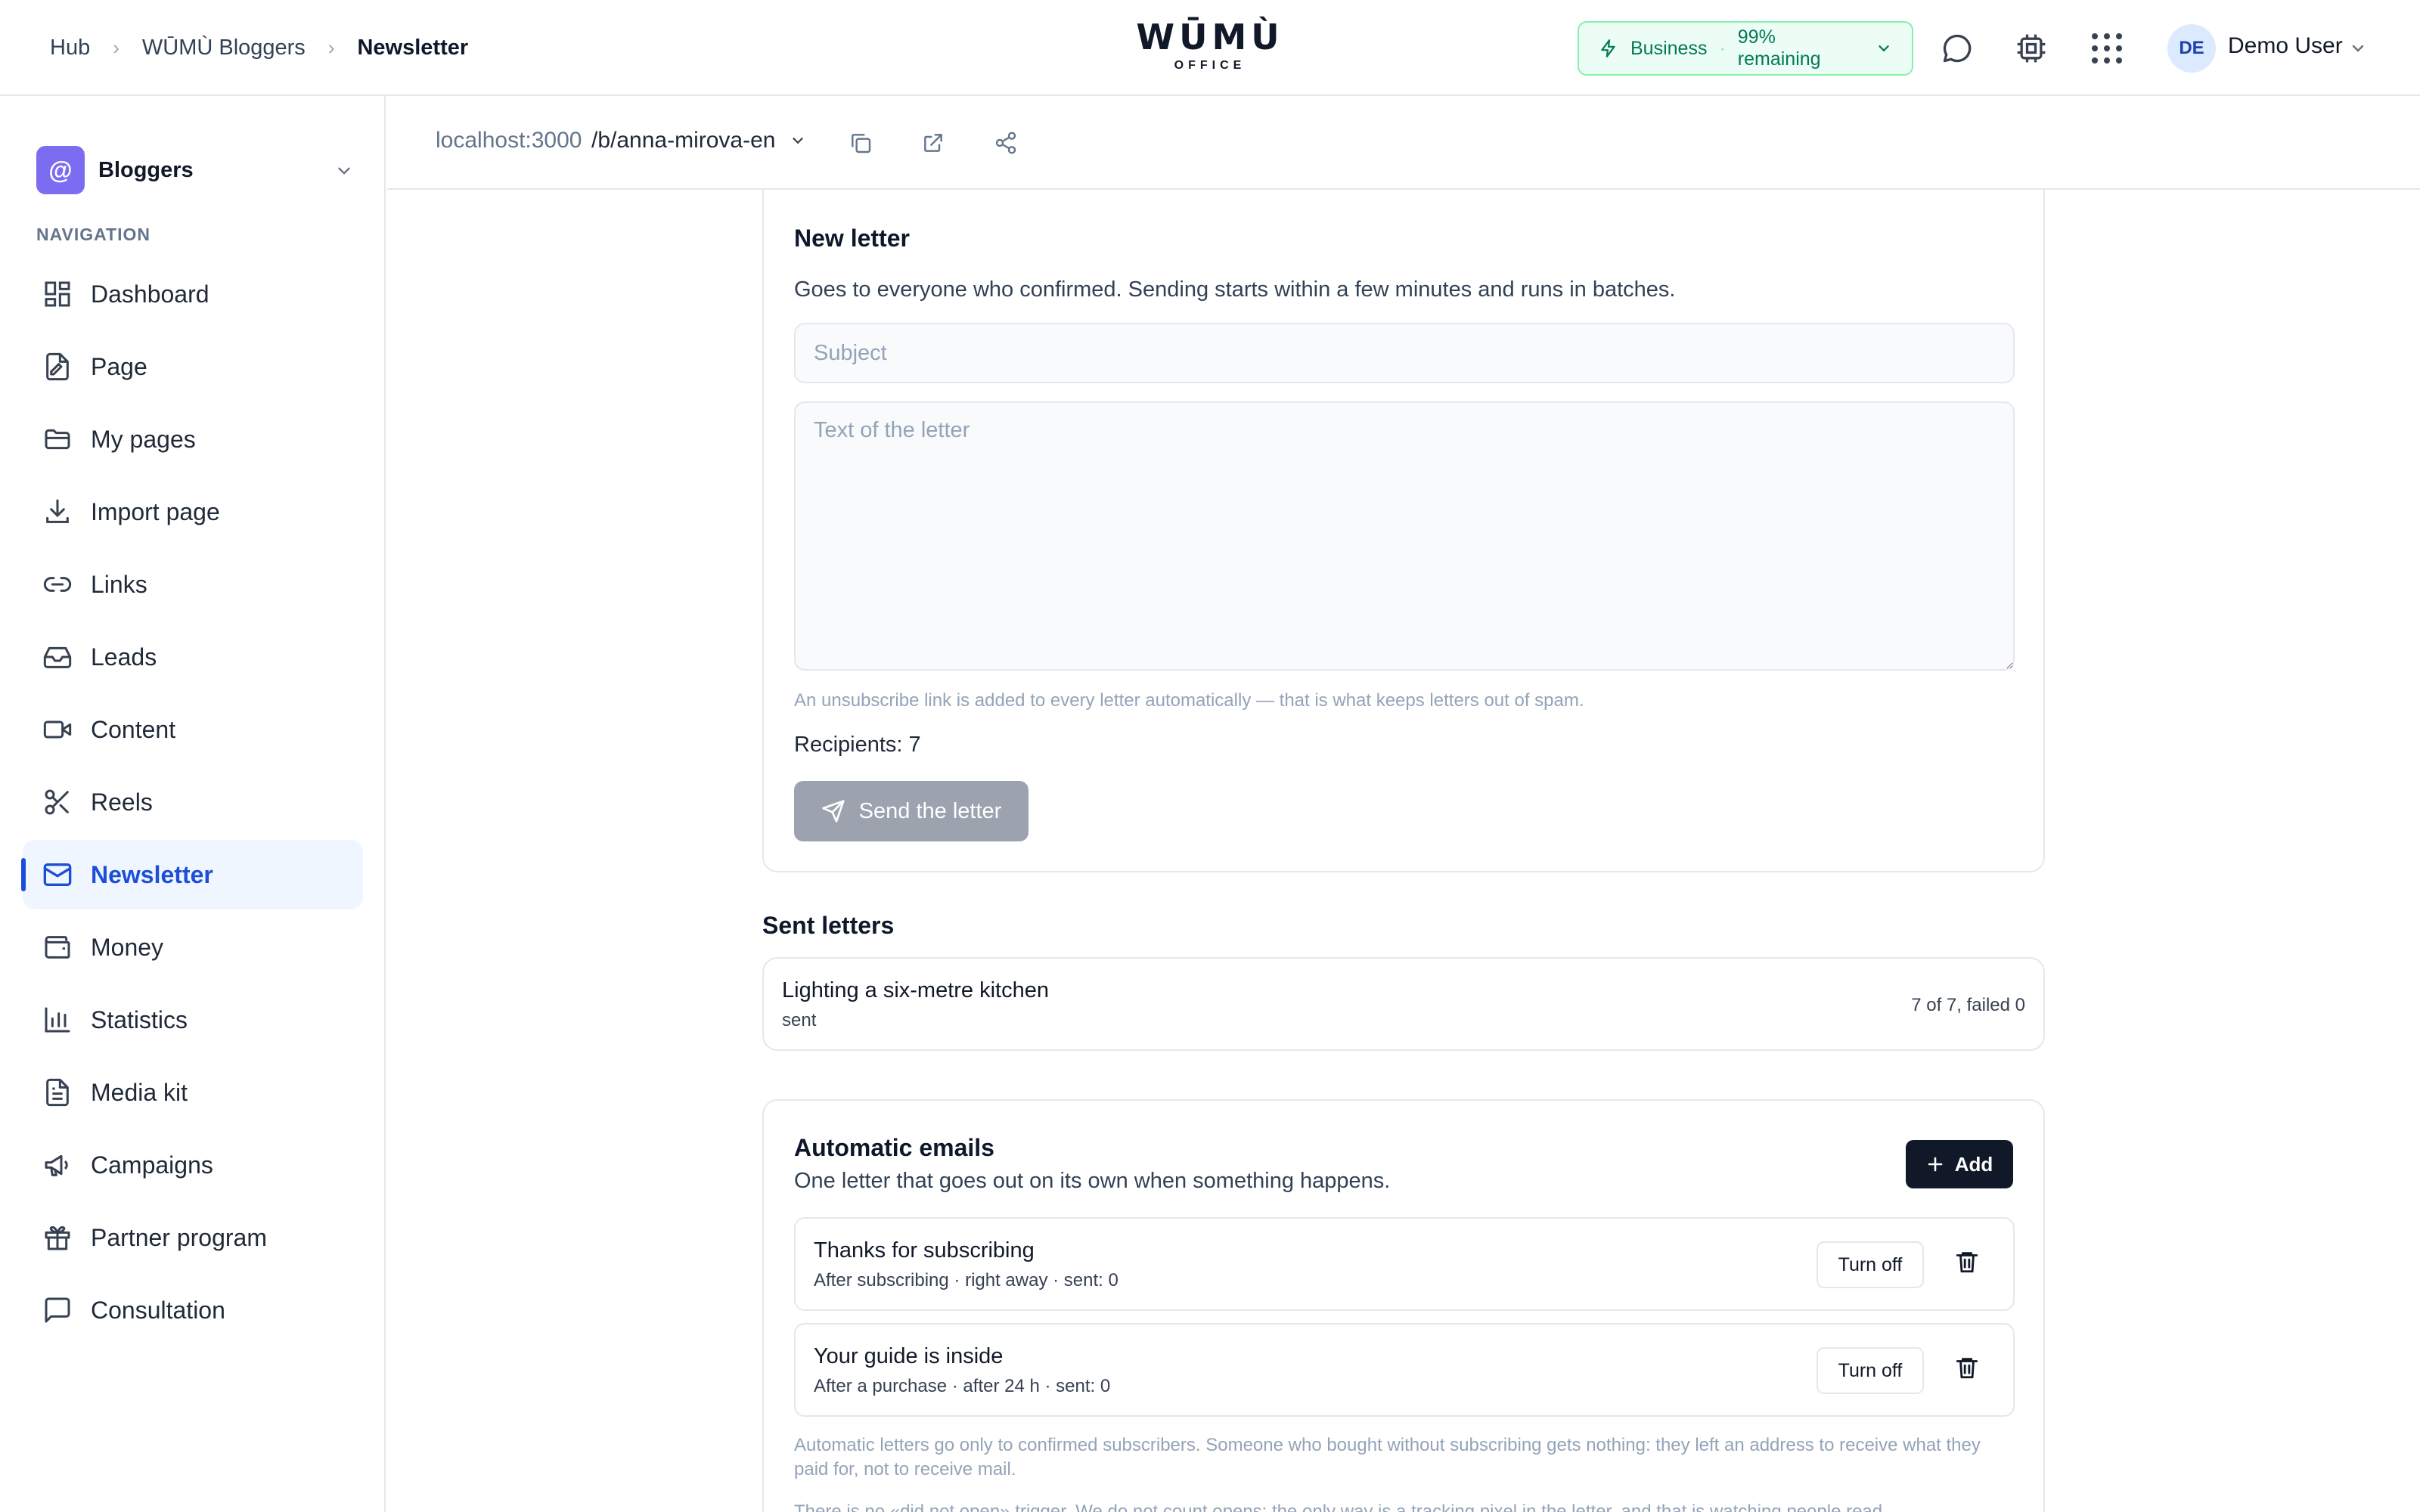  Describe the element at coordinates (158, 1310) in the screenshot. I see `sidebar-item-label: Consultation` at that location.